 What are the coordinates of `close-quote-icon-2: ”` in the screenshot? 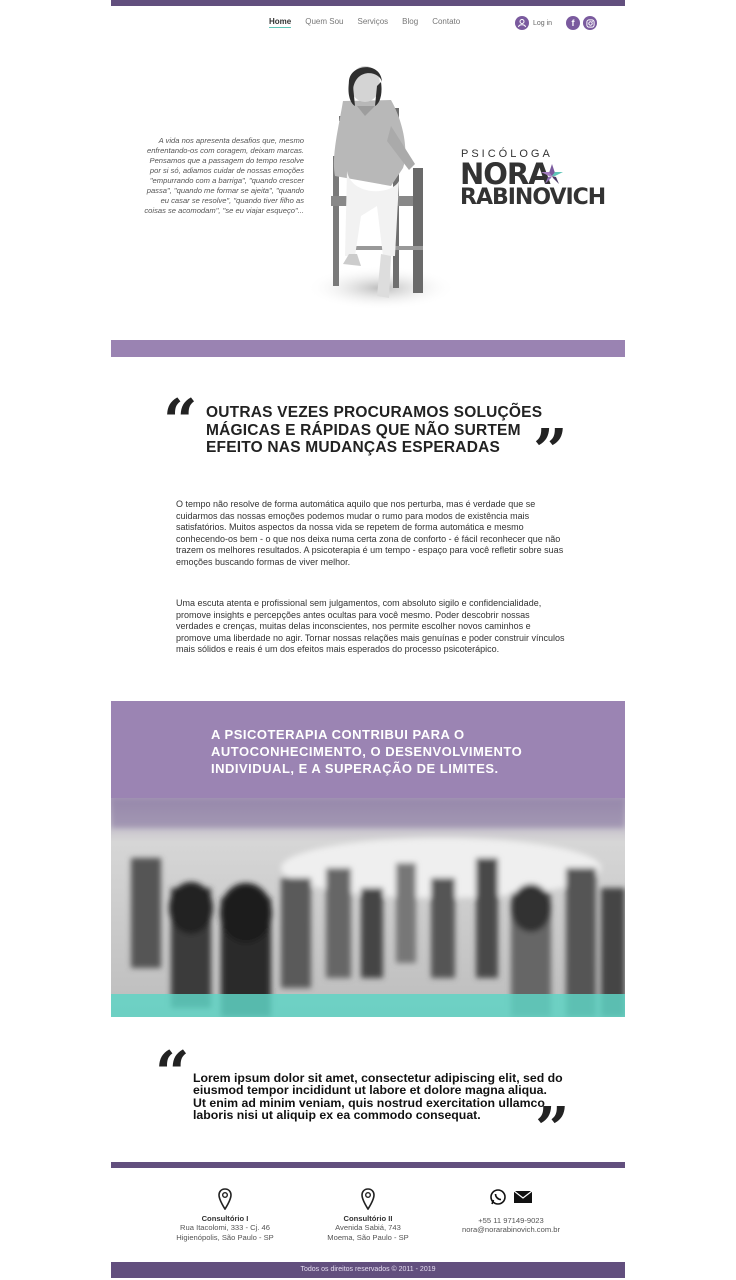 It's located at (552, 1130).